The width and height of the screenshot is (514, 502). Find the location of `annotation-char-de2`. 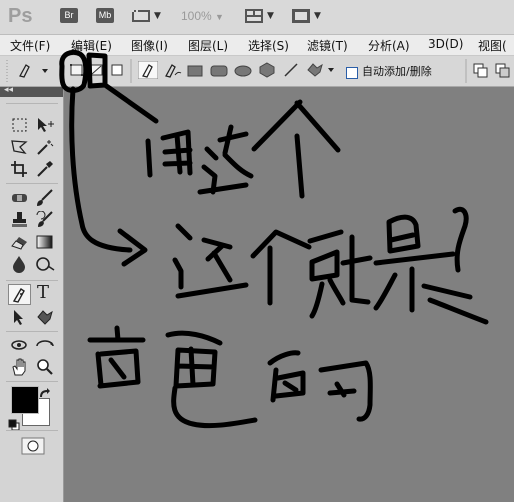

annotation-char-de2 is located at coordinates (320, 386).